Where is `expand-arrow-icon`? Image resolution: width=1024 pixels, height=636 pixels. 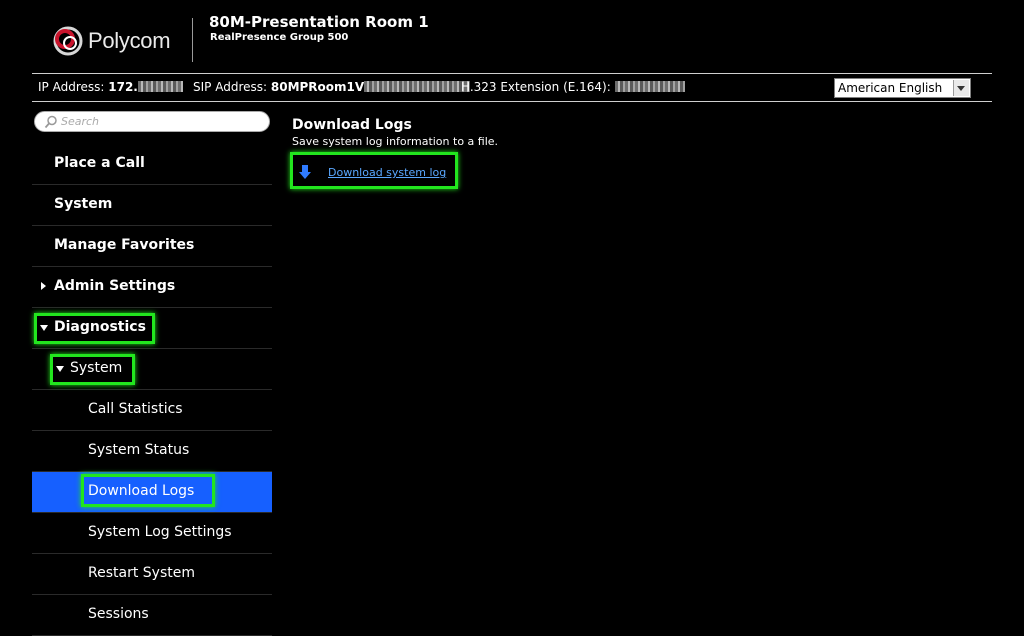 expand-arrow-icon is located at coordinates (43, 286).